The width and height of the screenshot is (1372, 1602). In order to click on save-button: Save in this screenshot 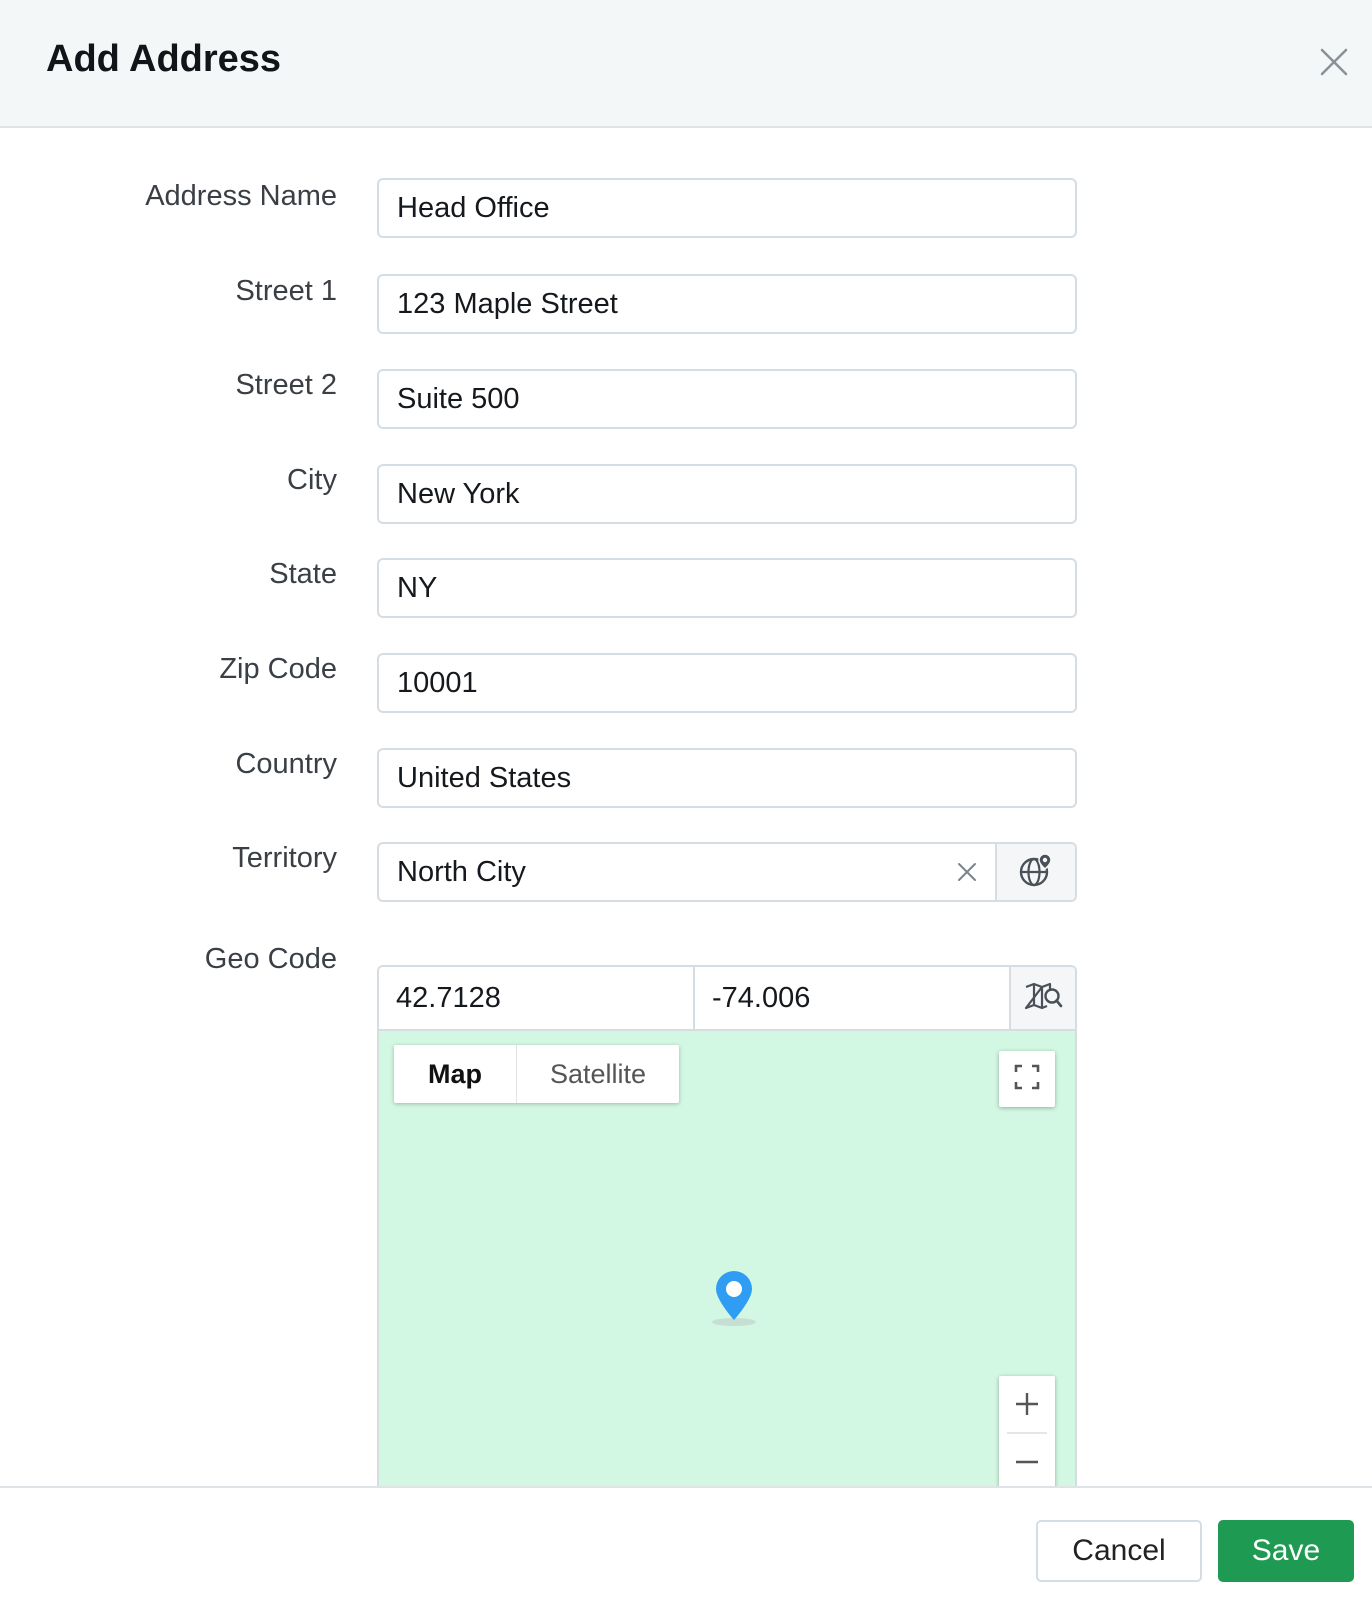, I will do `click(1286, 1551)`.